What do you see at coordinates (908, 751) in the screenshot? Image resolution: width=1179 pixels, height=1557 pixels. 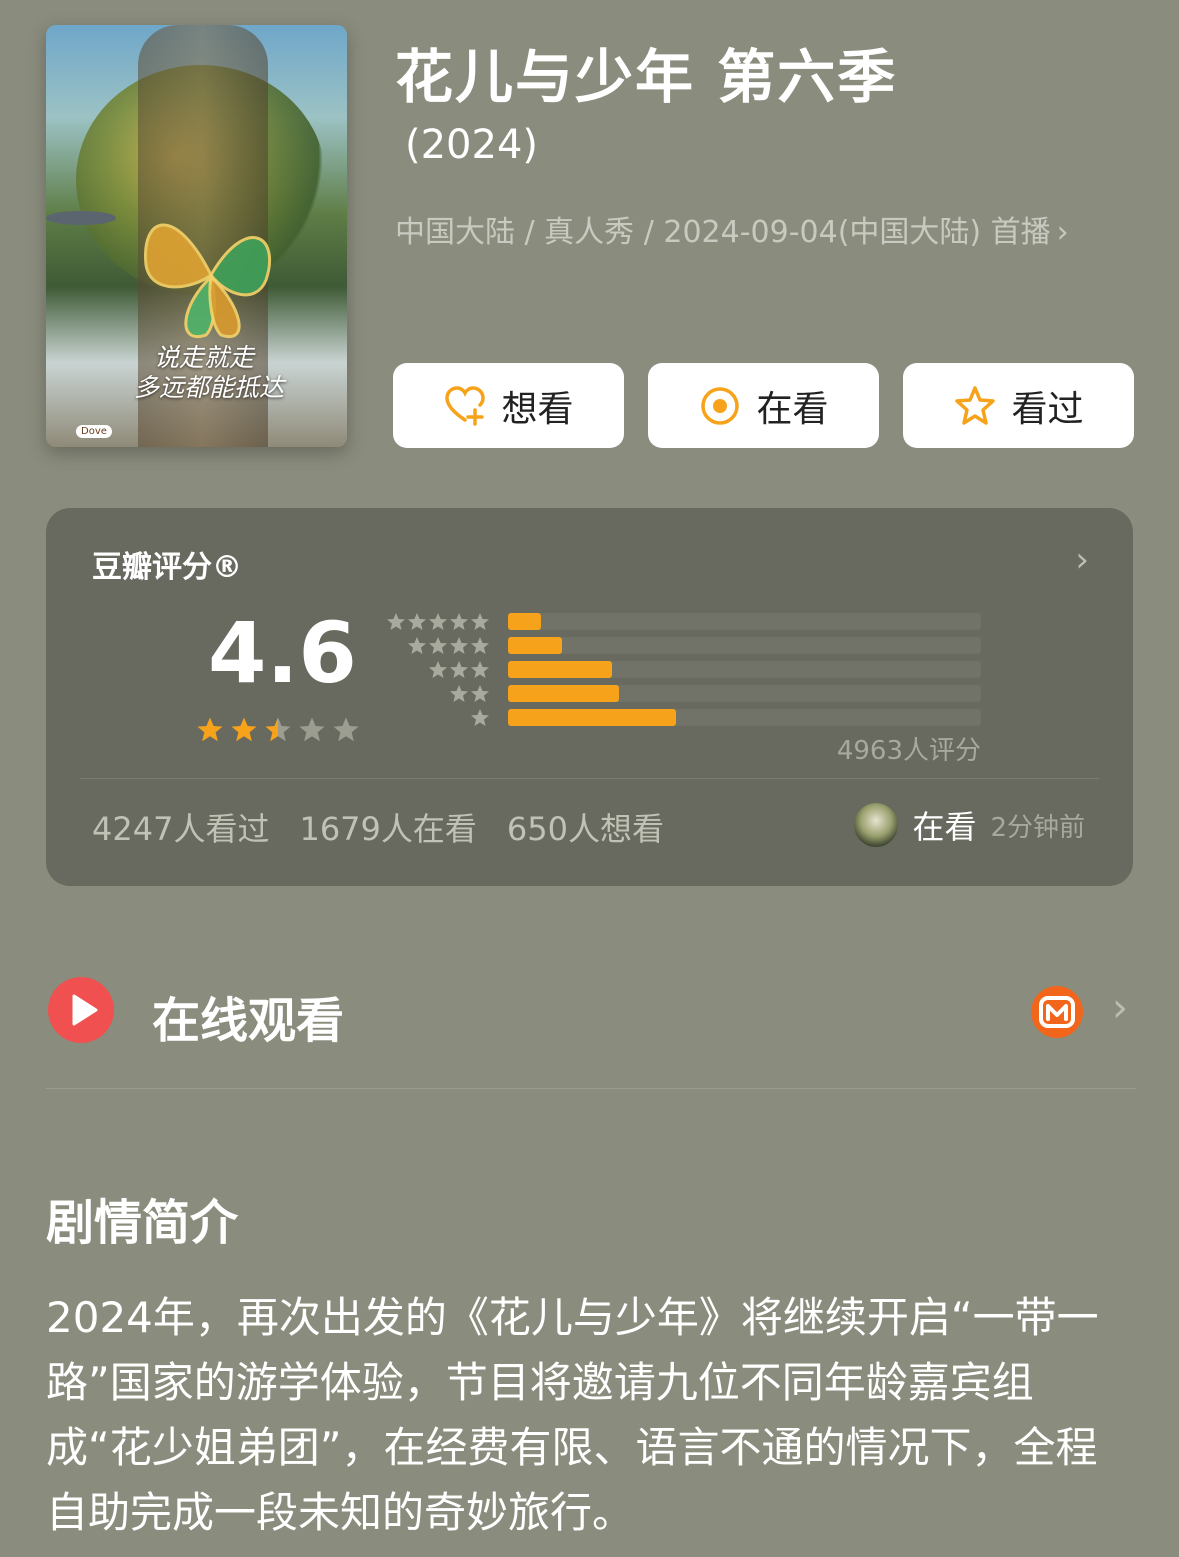 I see `rating-count: 4963人评分` at bounding box center [908, 751].